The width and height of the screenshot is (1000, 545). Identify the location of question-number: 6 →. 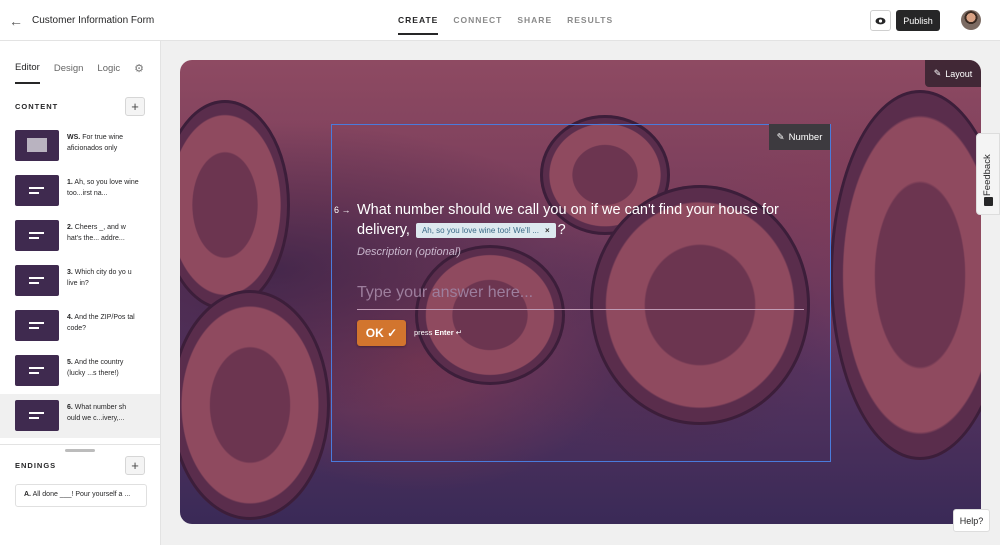
(342, 210).